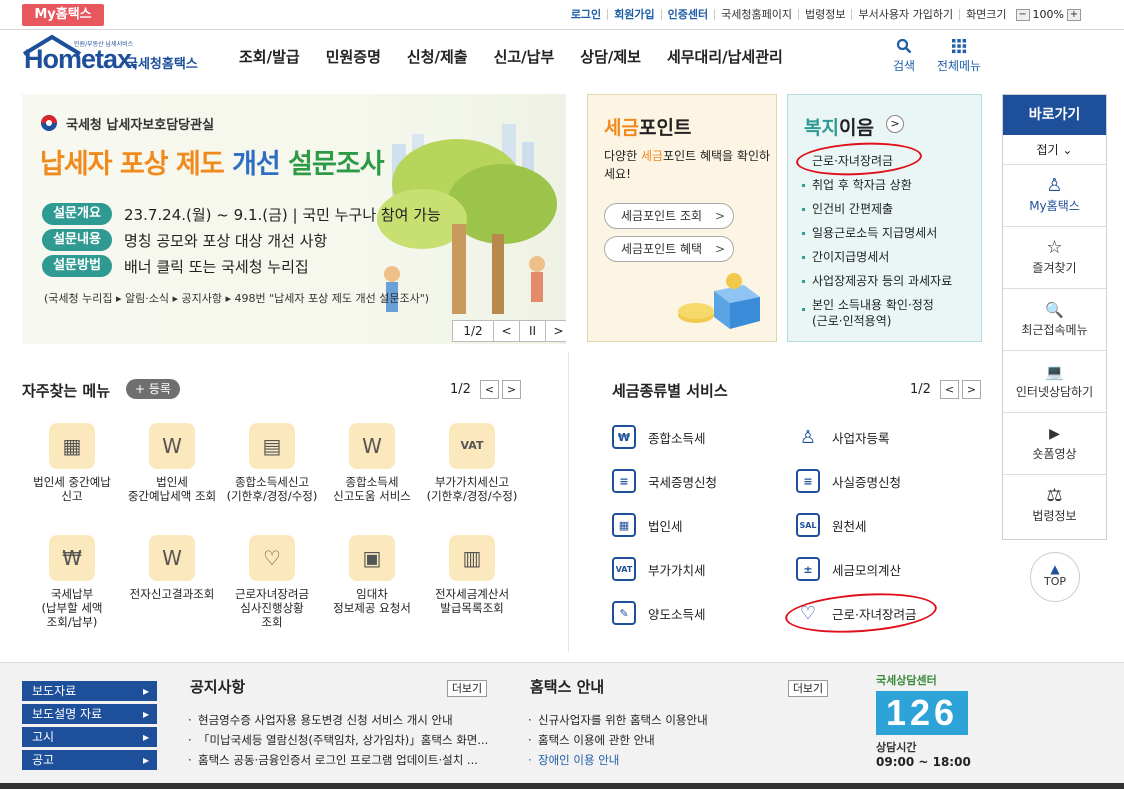 The image size is (1124, 789). I want to click on frequent-item-label: 임대차 정보제공 요청서, so click(372, 601).